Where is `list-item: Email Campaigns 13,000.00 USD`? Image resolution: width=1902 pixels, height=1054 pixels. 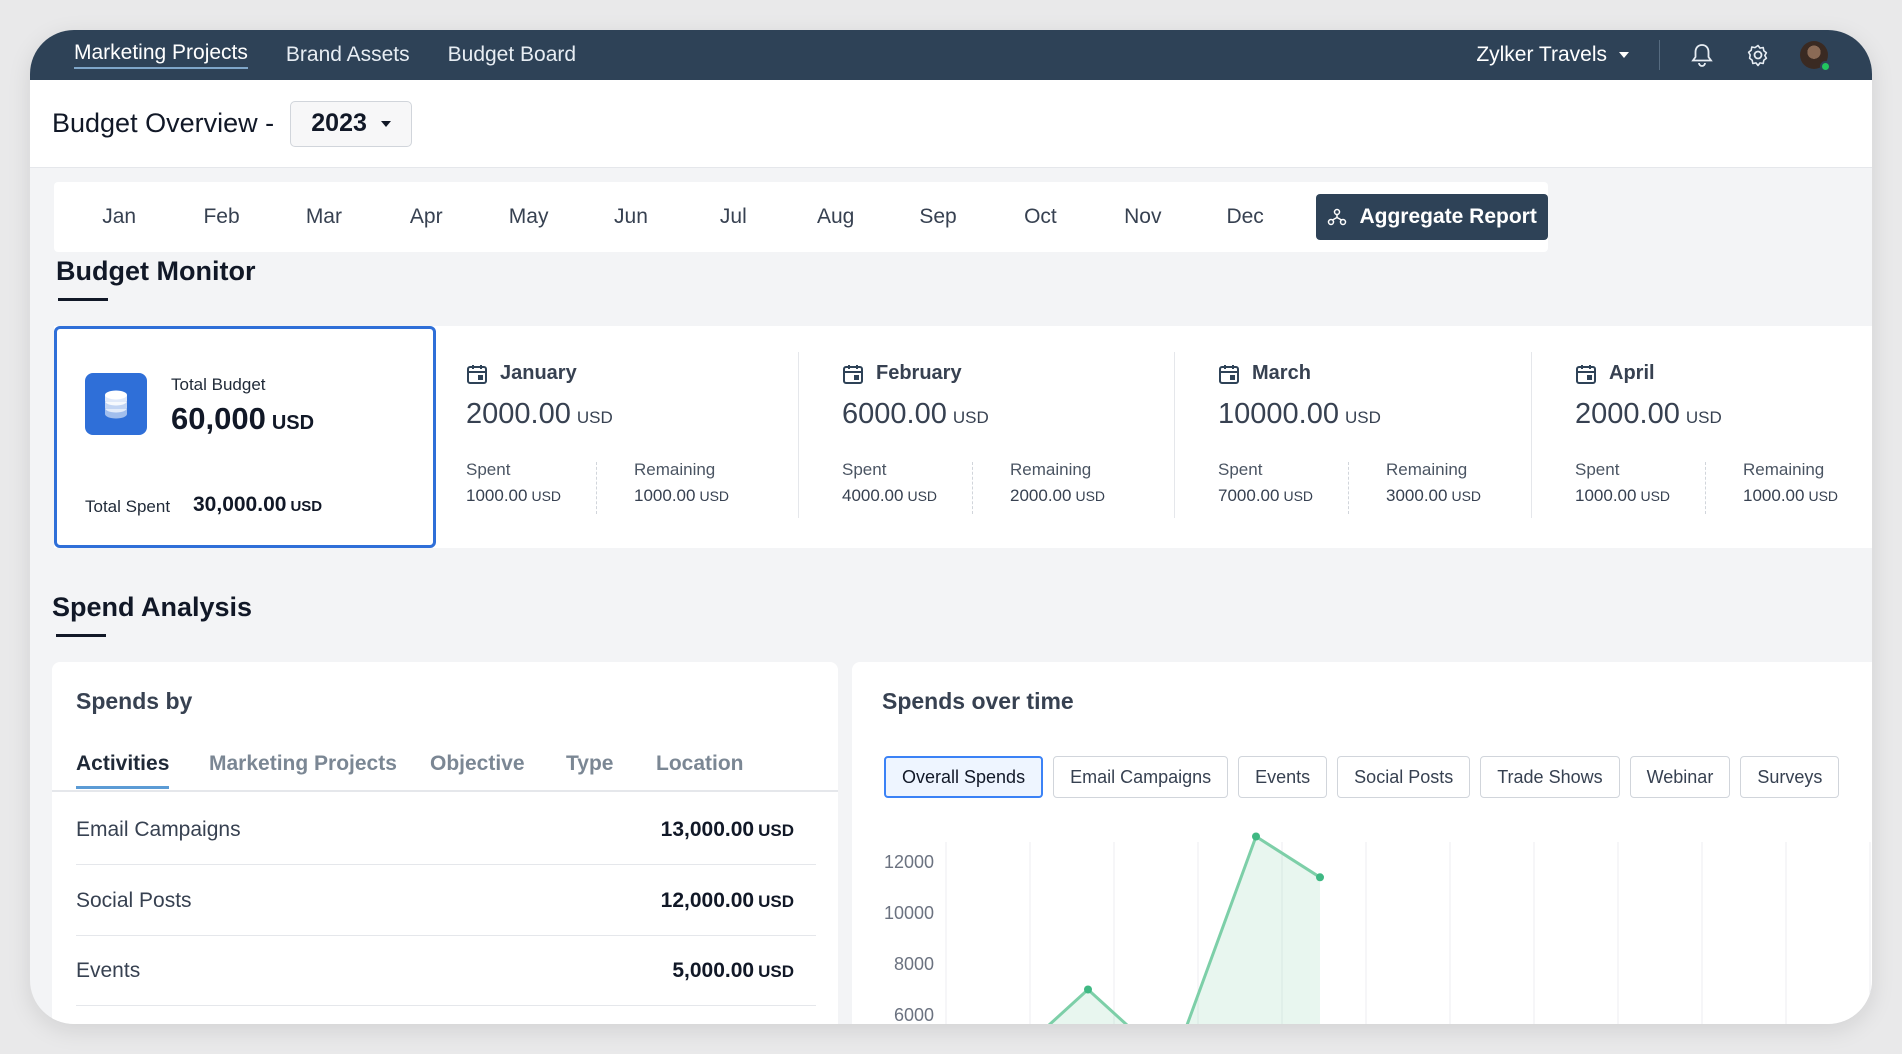
list-item: Email Campaigns 13,000.00 USD is located at coordinates (446, 830).